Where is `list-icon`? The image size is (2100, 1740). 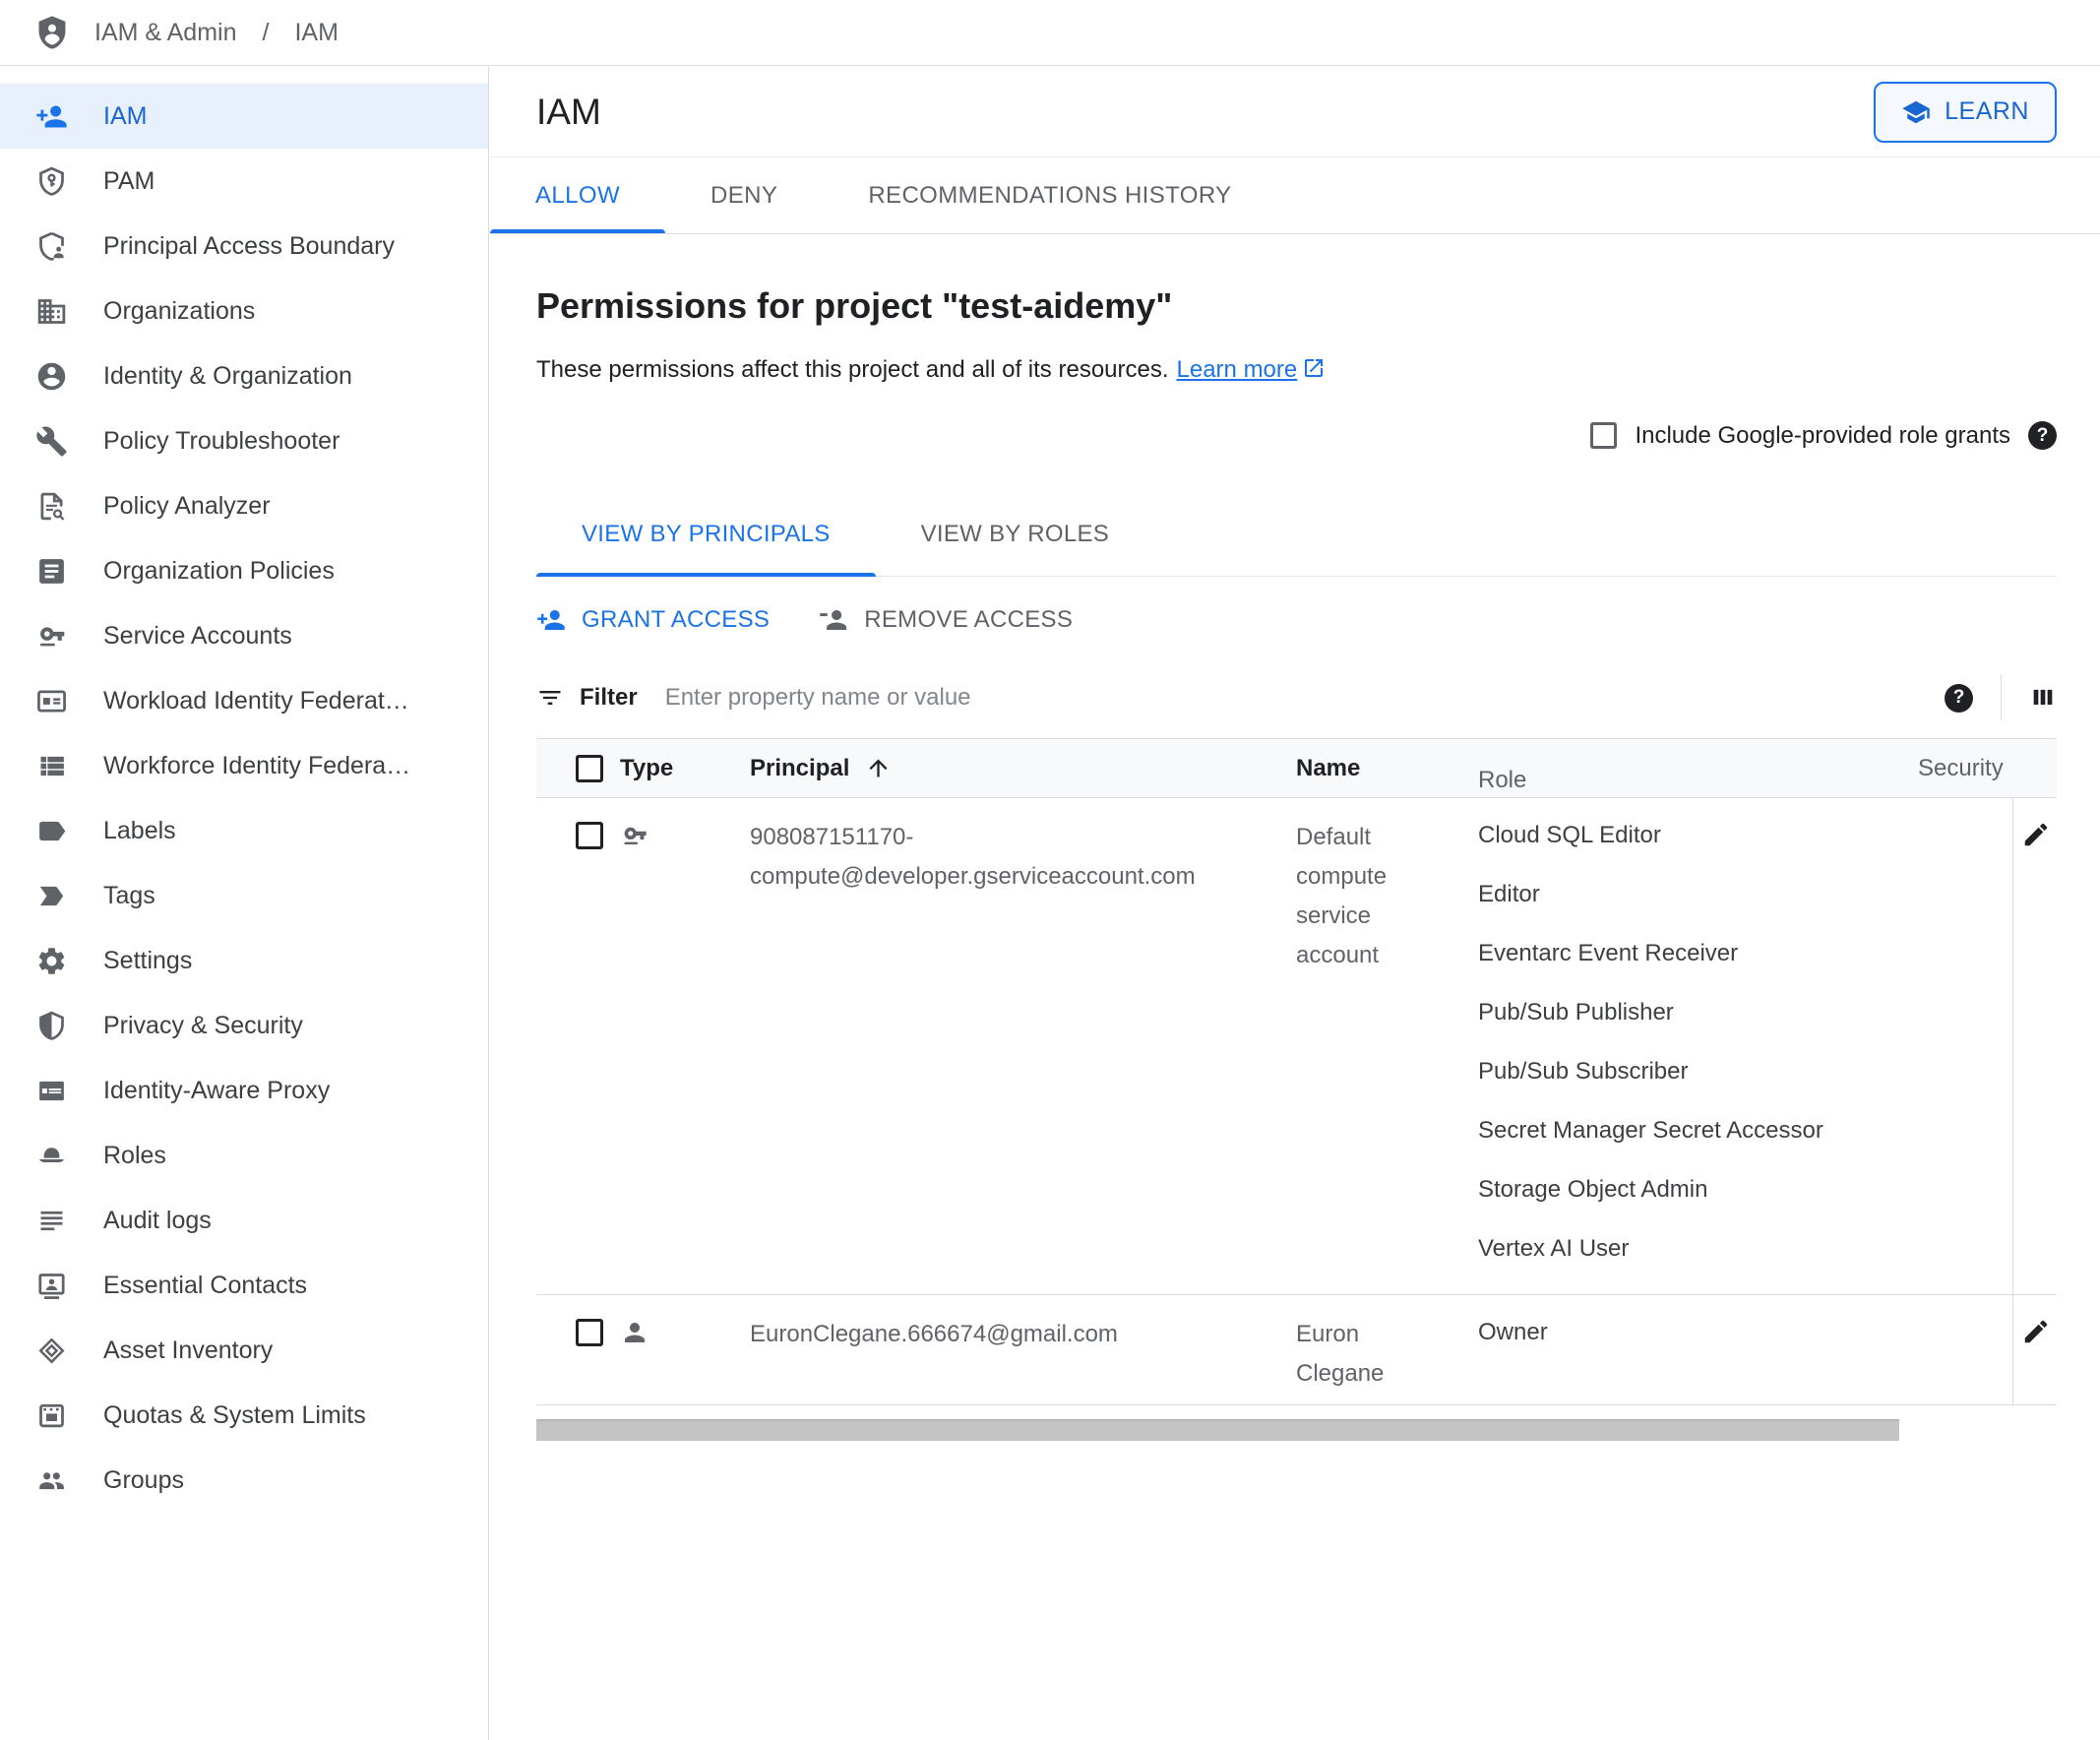 list-icon is located at coordinates (51, 766).